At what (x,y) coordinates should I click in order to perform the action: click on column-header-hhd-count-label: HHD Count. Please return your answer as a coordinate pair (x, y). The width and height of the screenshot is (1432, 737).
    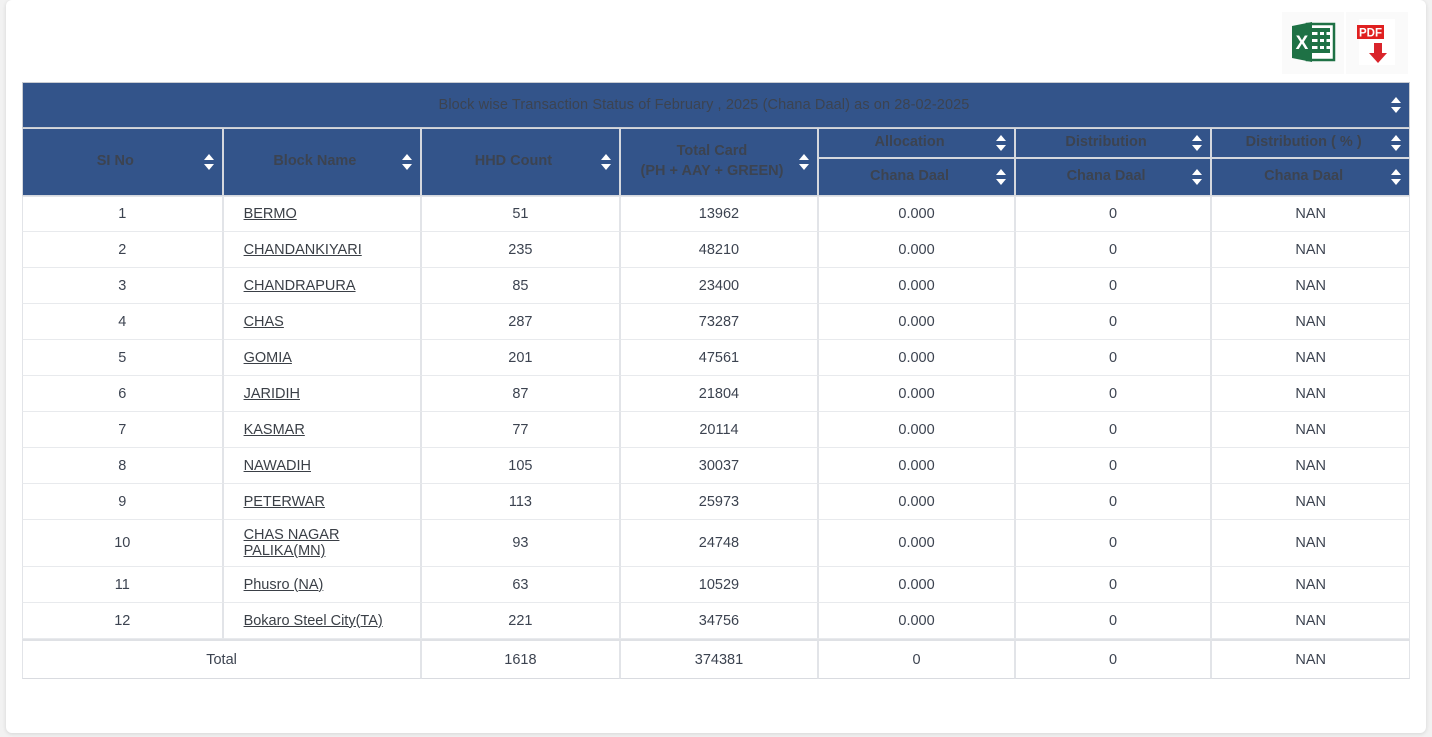
    Looking at the image, I should click on (513, 161).